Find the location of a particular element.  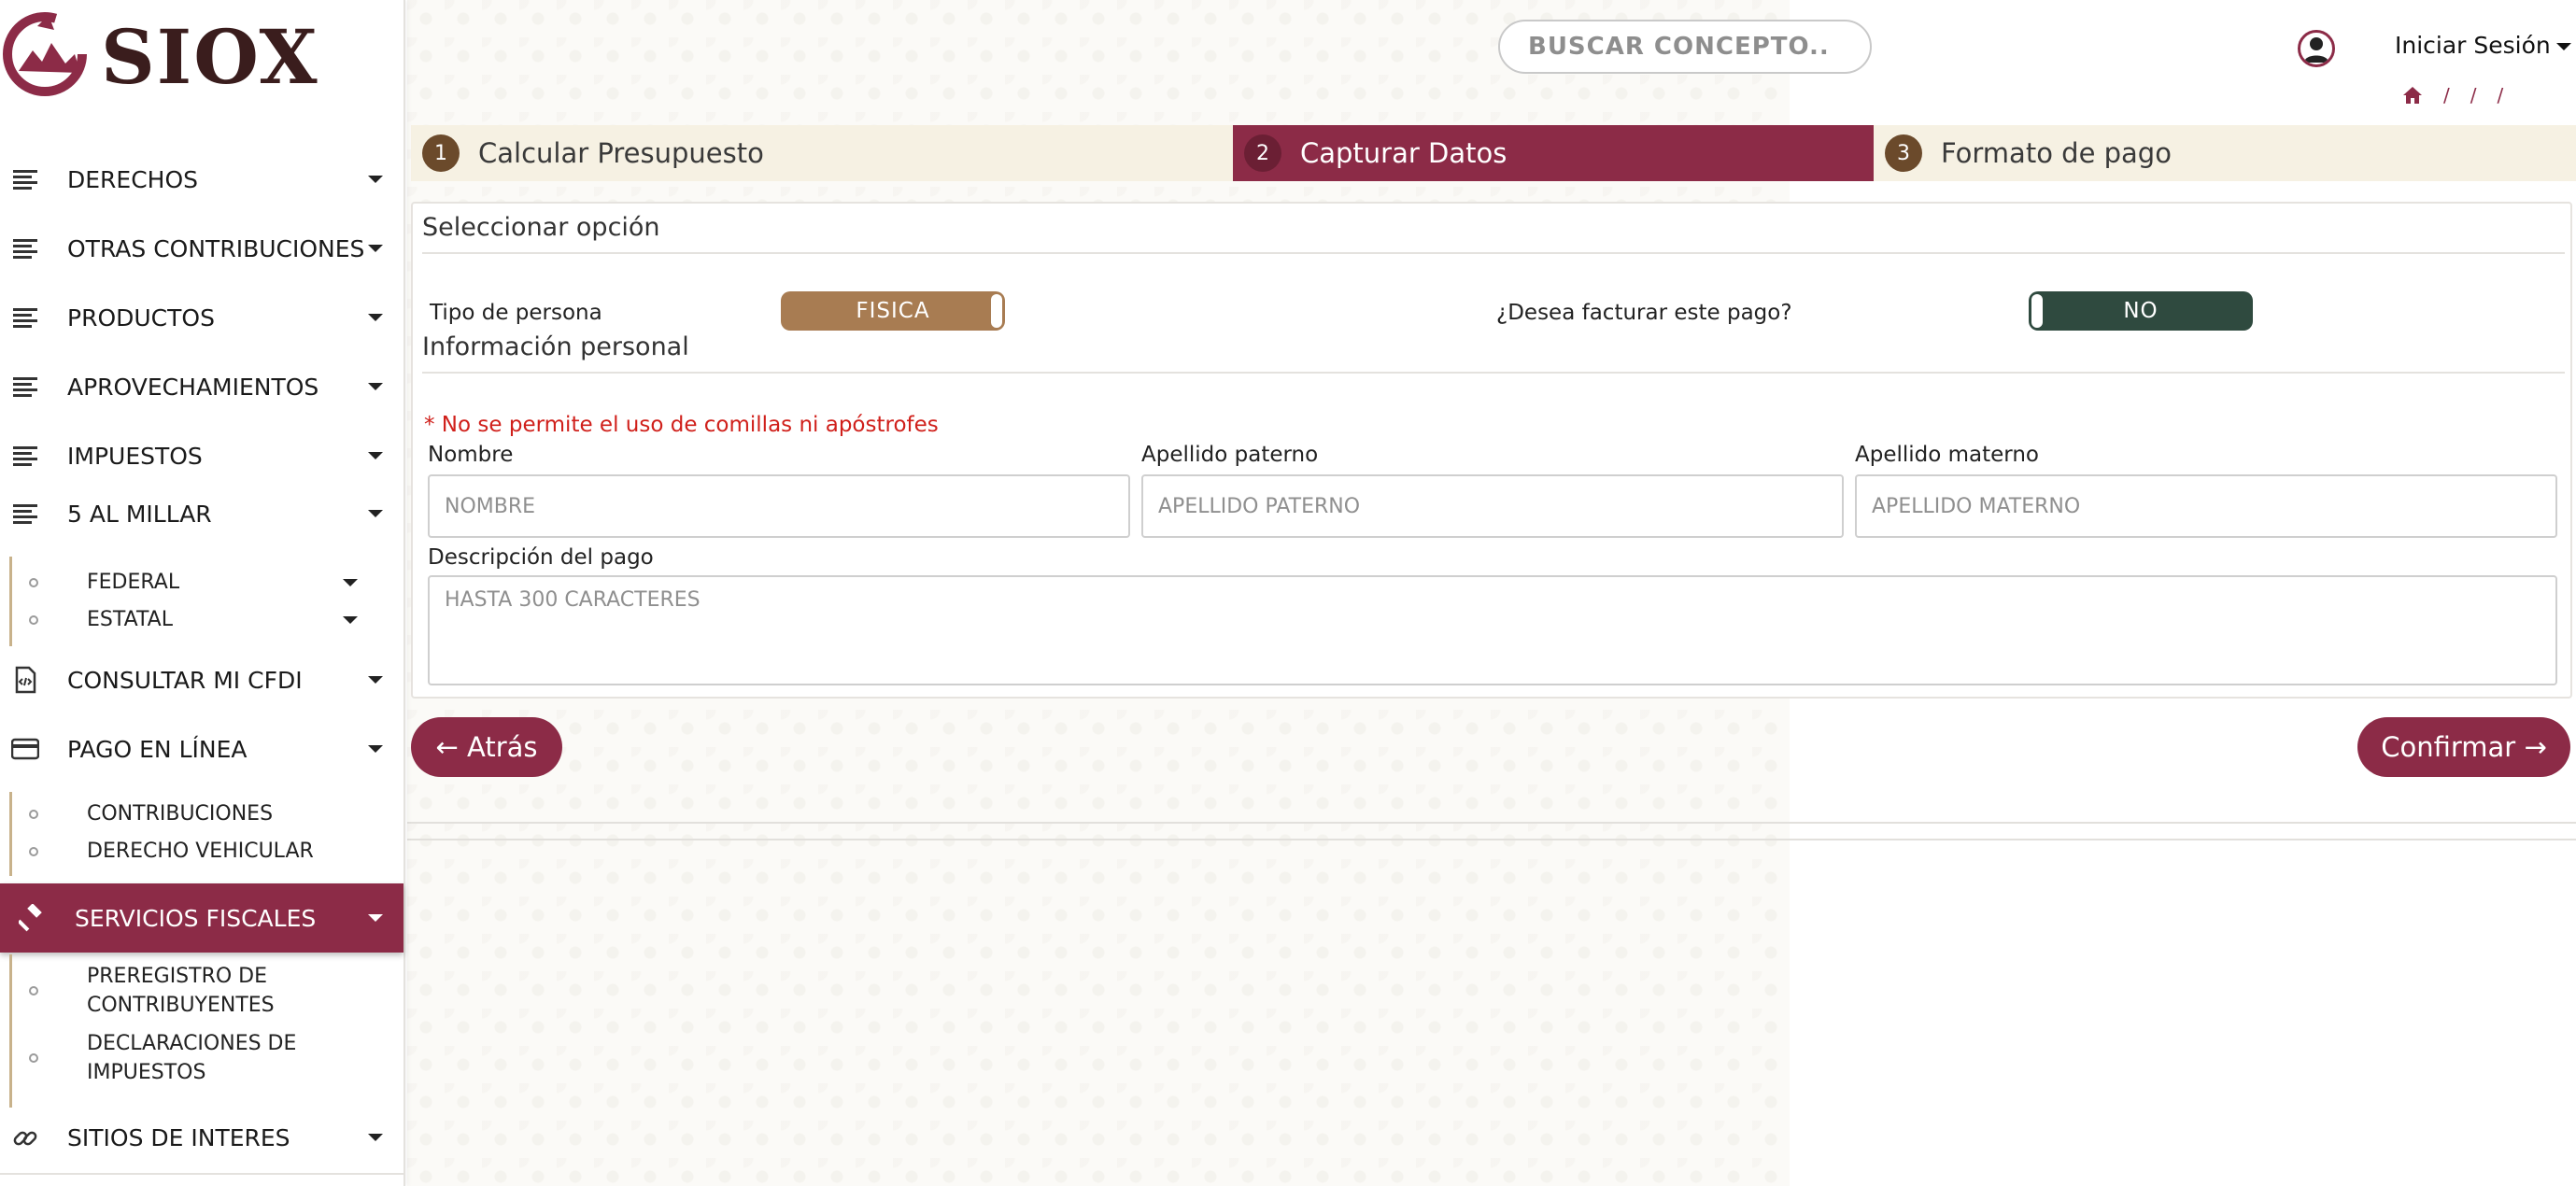

sidebar-item-label: 5 AL MILLAR is located at coordinates (139, 514).